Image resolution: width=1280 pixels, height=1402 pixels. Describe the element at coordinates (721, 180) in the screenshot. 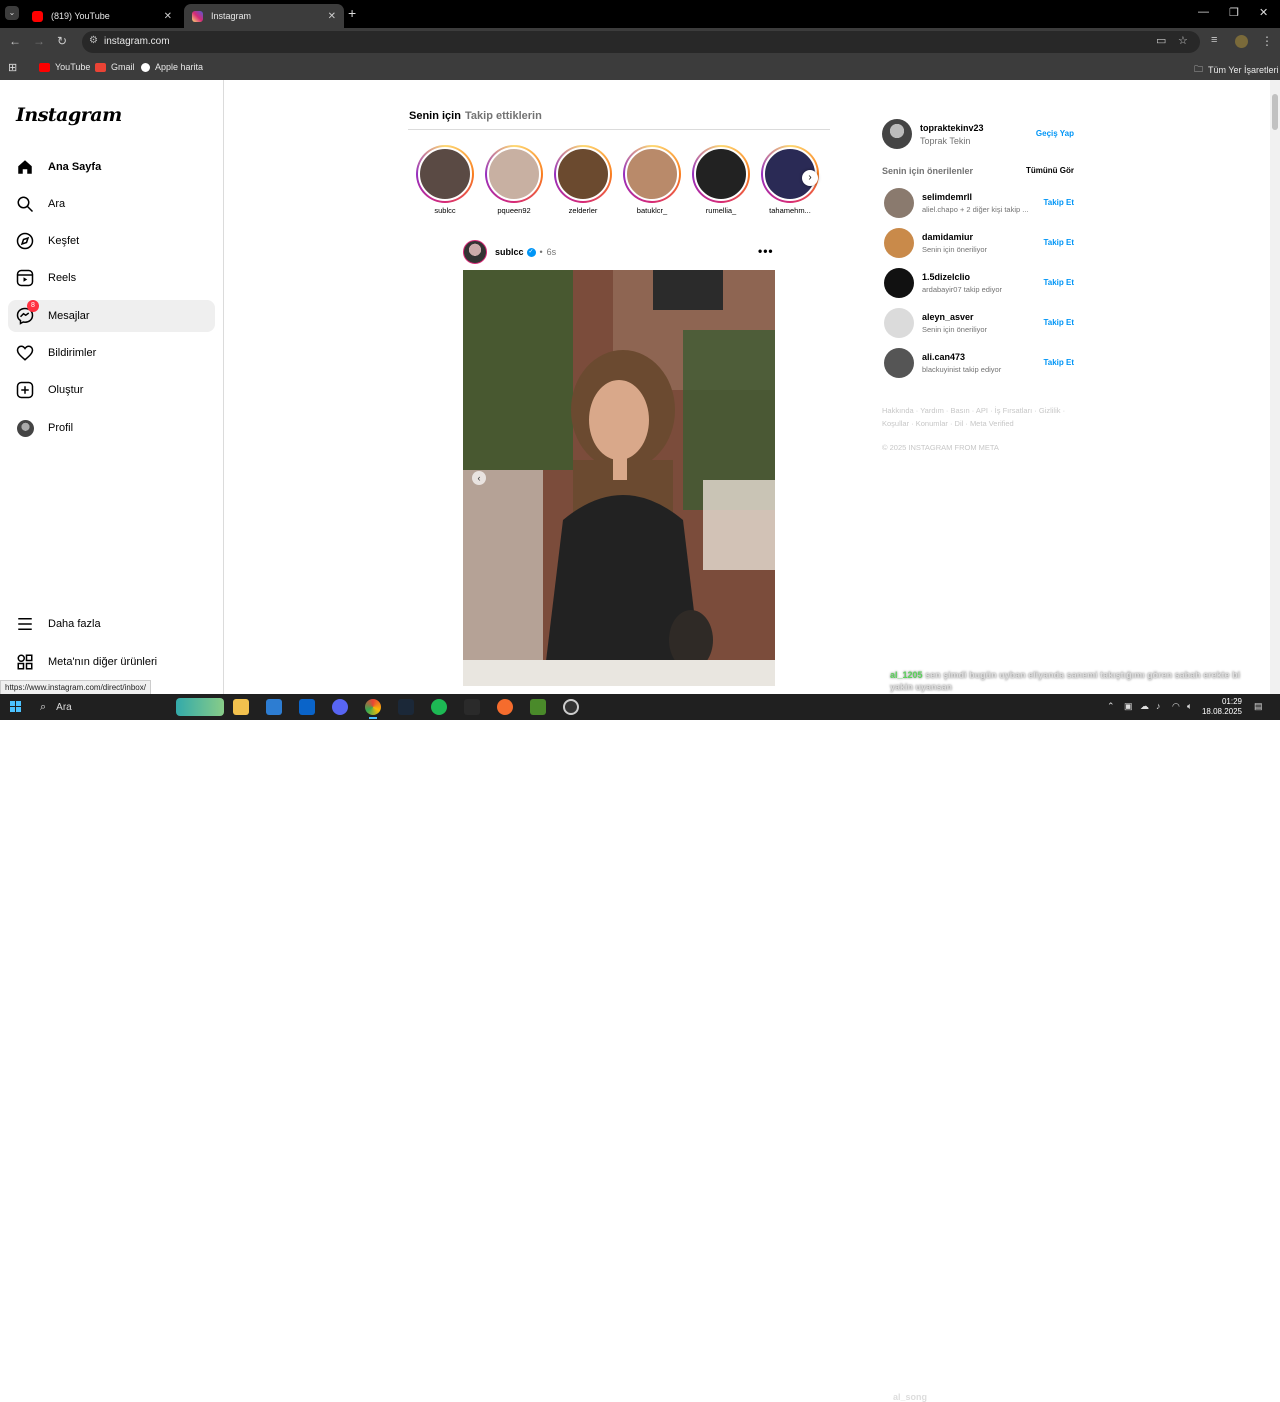

I see `story-item: rumellia_` at that location.